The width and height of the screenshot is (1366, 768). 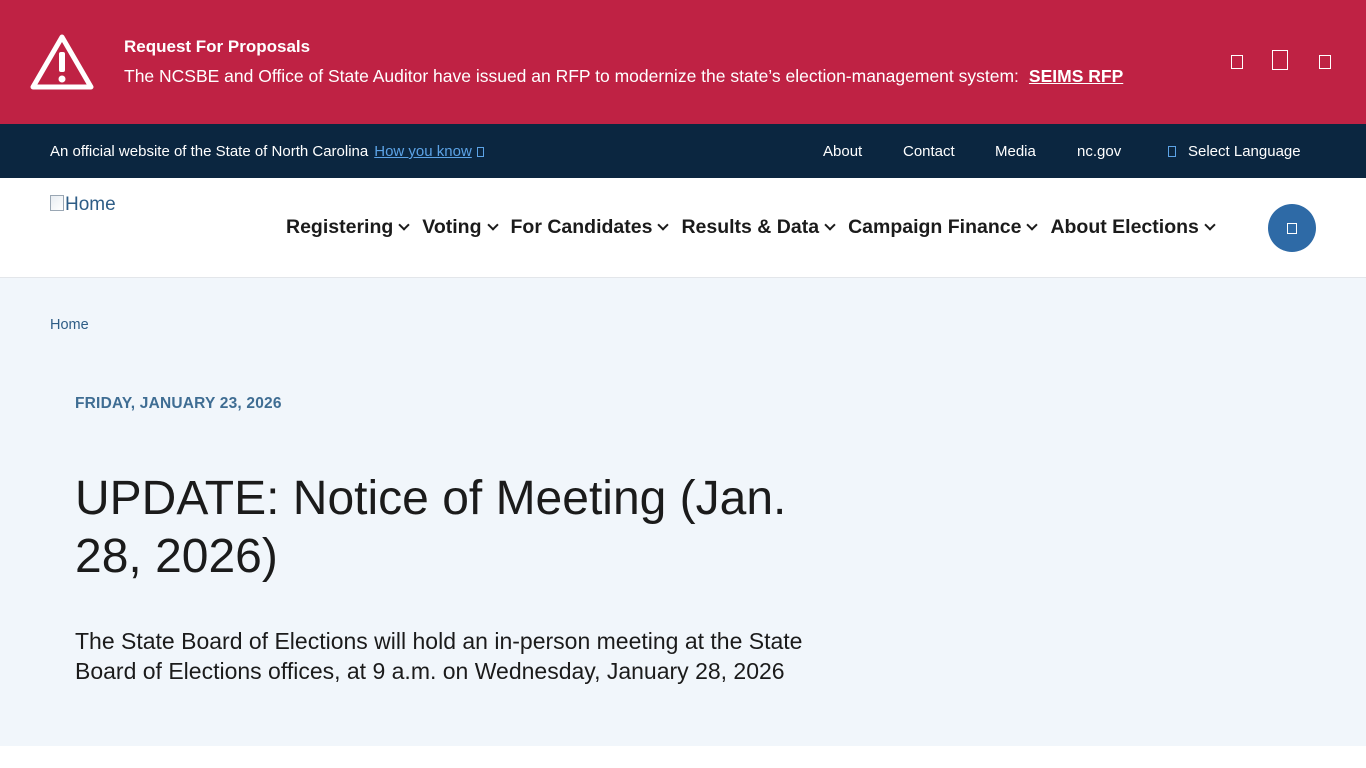 I want to click on select-language-button: Select Language, so click(x=1234, y=151).